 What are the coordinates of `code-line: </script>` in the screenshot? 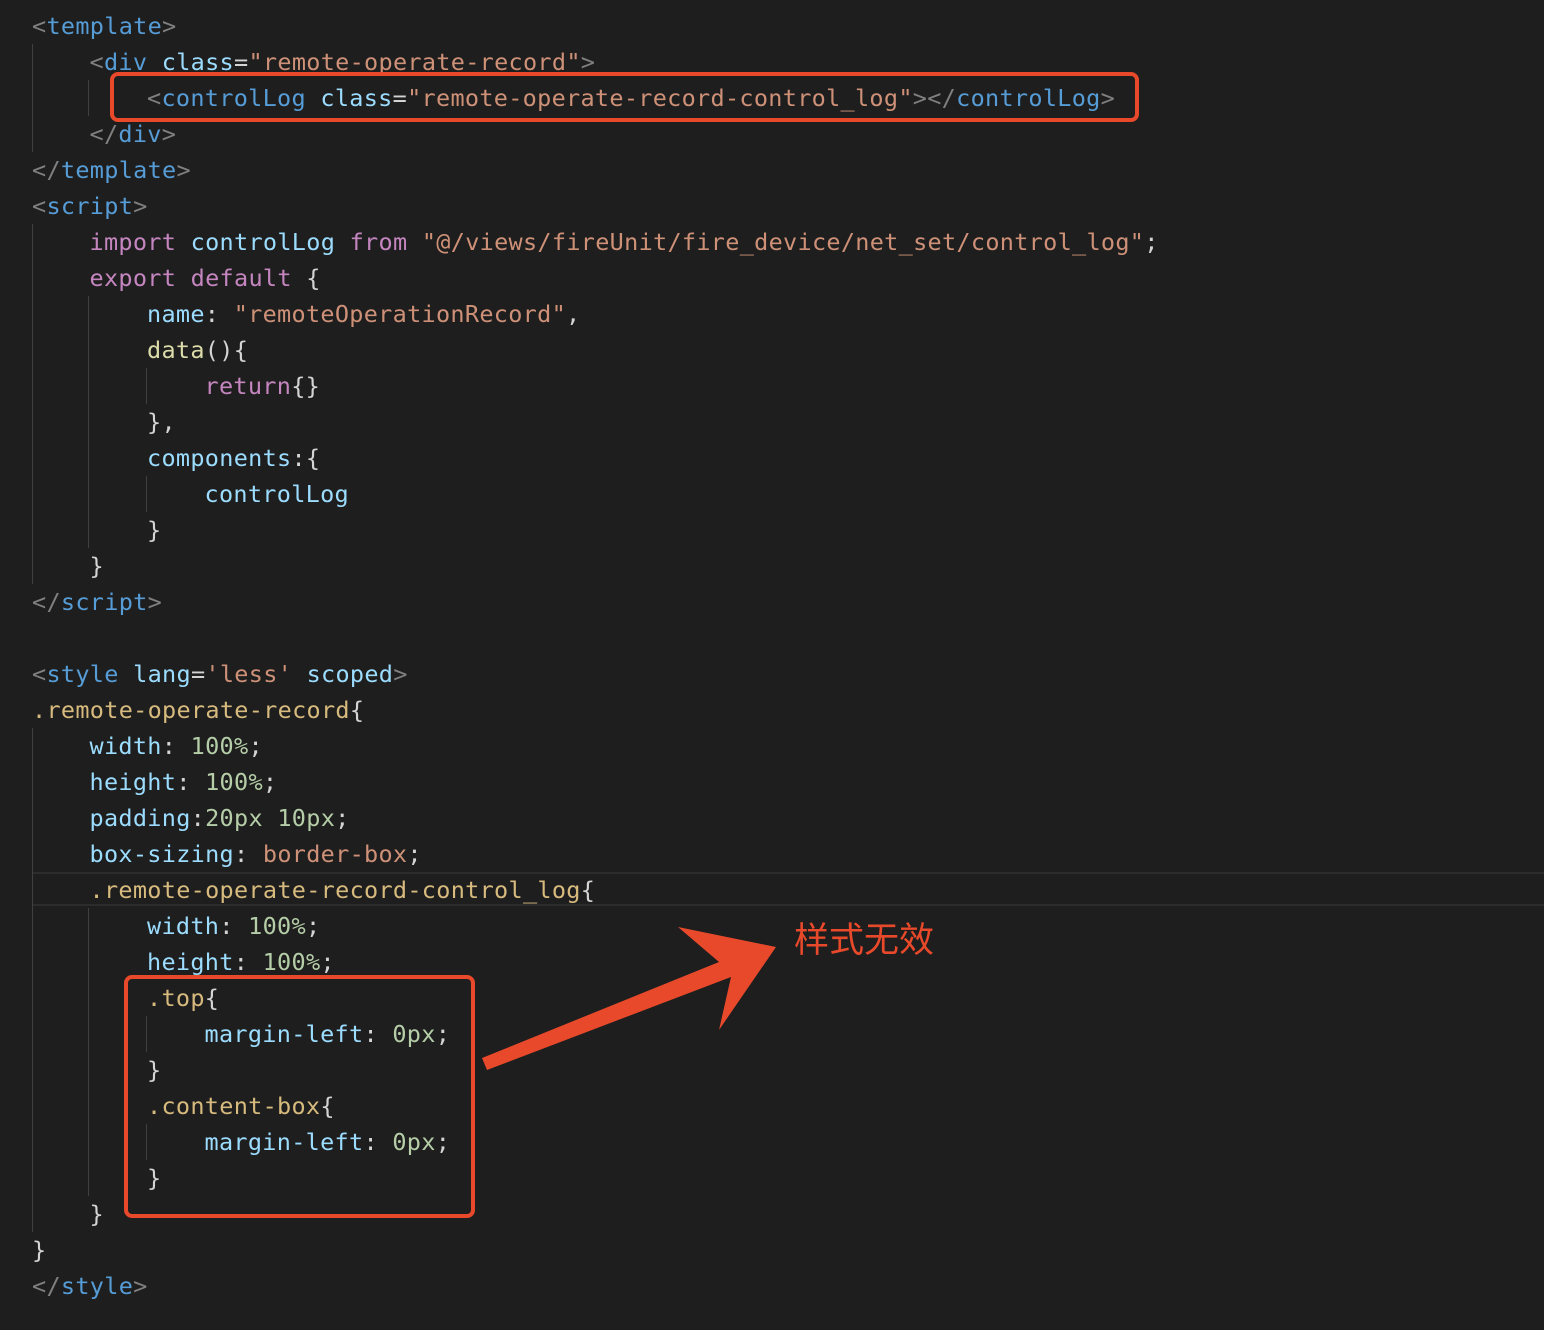 It's located at (97, 602).